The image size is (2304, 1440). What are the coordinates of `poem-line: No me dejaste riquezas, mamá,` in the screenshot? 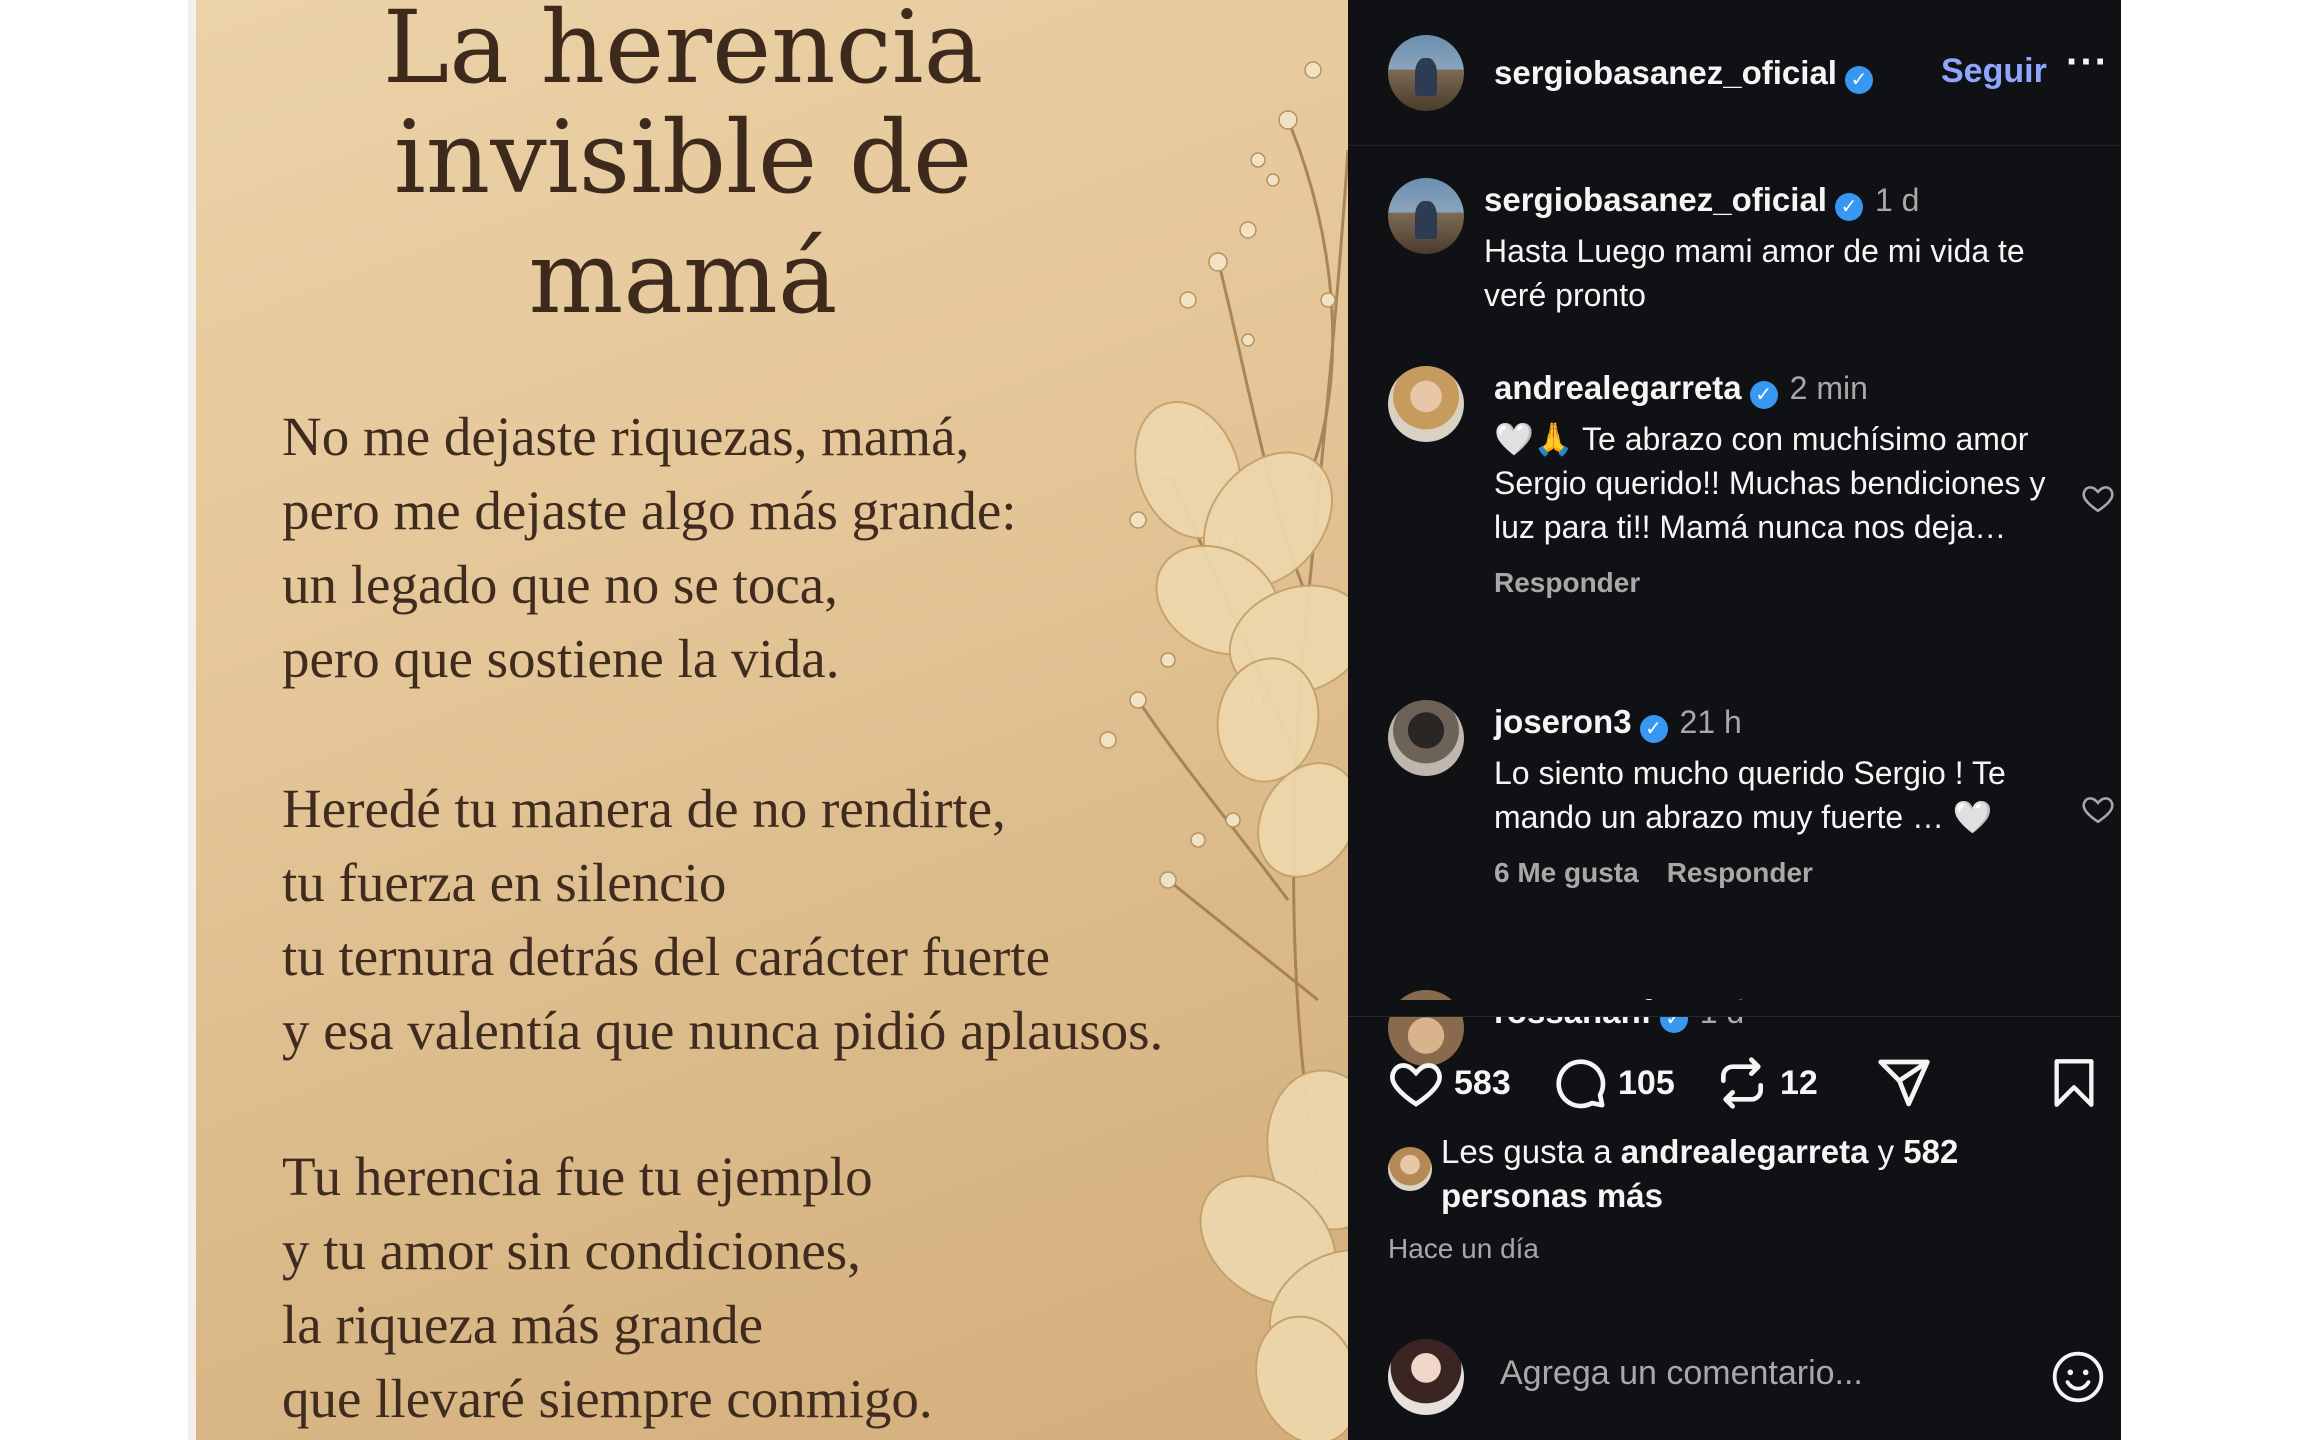 It's located at (626, 436).